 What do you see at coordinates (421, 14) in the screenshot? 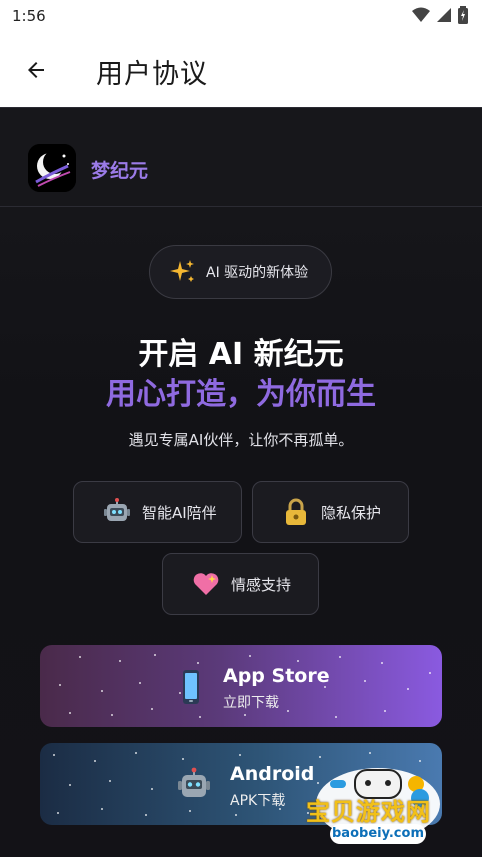
I see `wifi-icon` at bounding box center [421, 14].